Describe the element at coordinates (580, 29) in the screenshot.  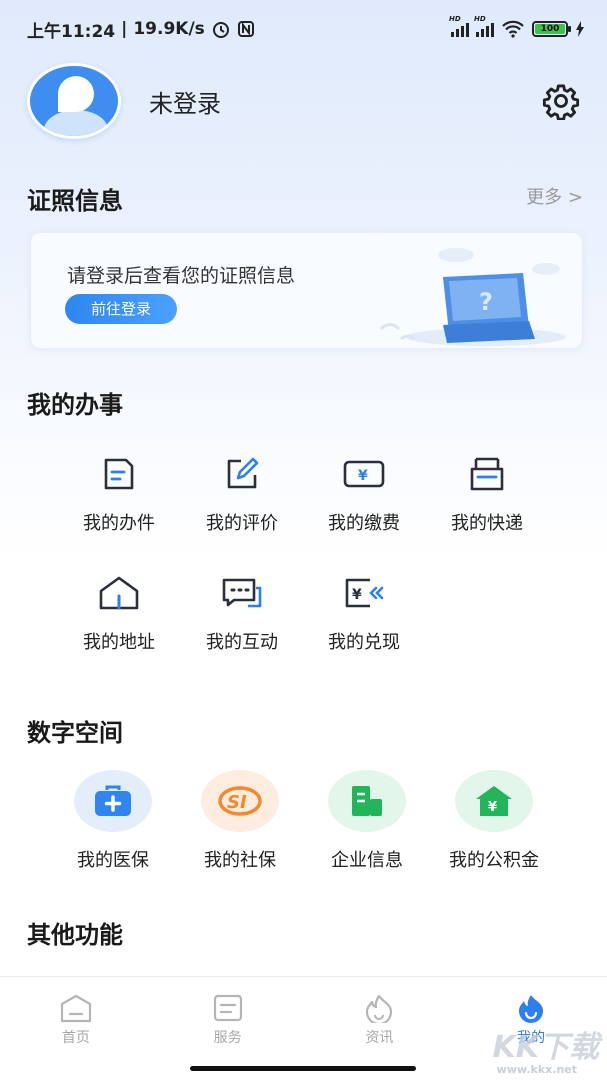
I see `charging-icon` at that location.